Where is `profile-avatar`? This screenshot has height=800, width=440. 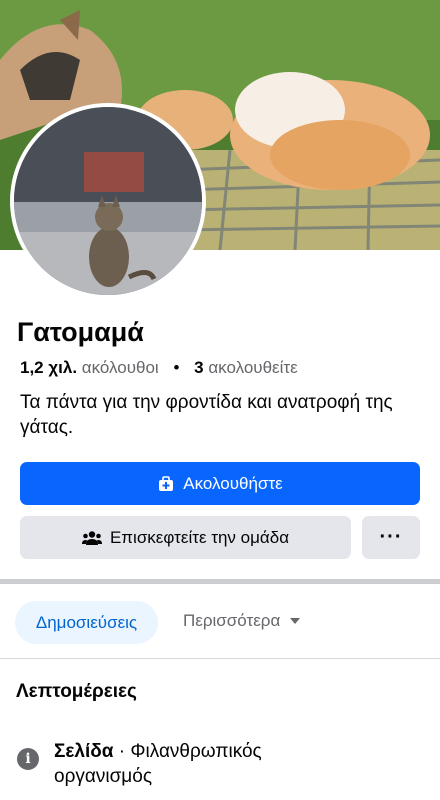 profile-avatar is located at coordinates (108, 201).